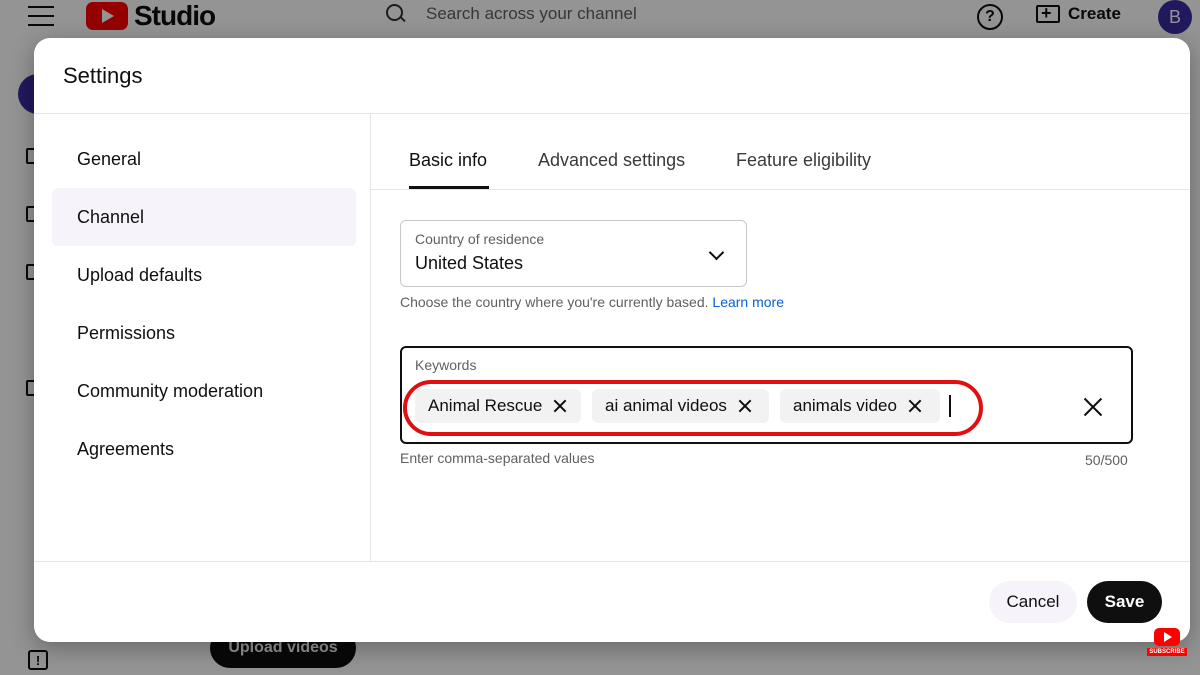 The width and height of the screenshot is (1200, 675). I want to click on dialog-title: Settings, so click(103, 75).